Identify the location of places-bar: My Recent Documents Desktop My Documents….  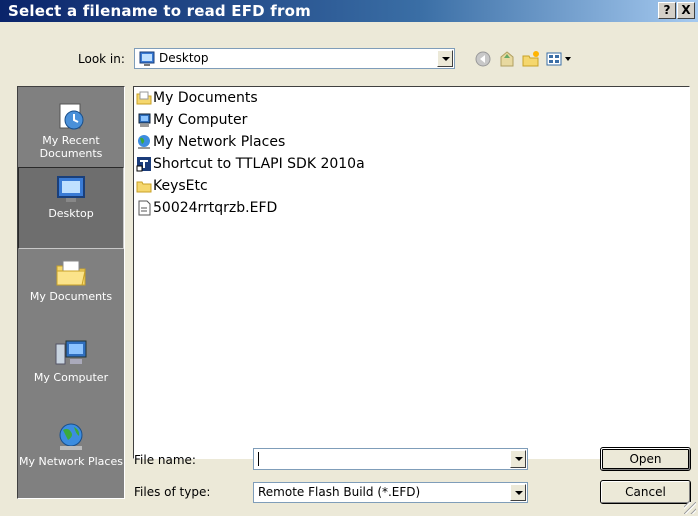
(71, 292).